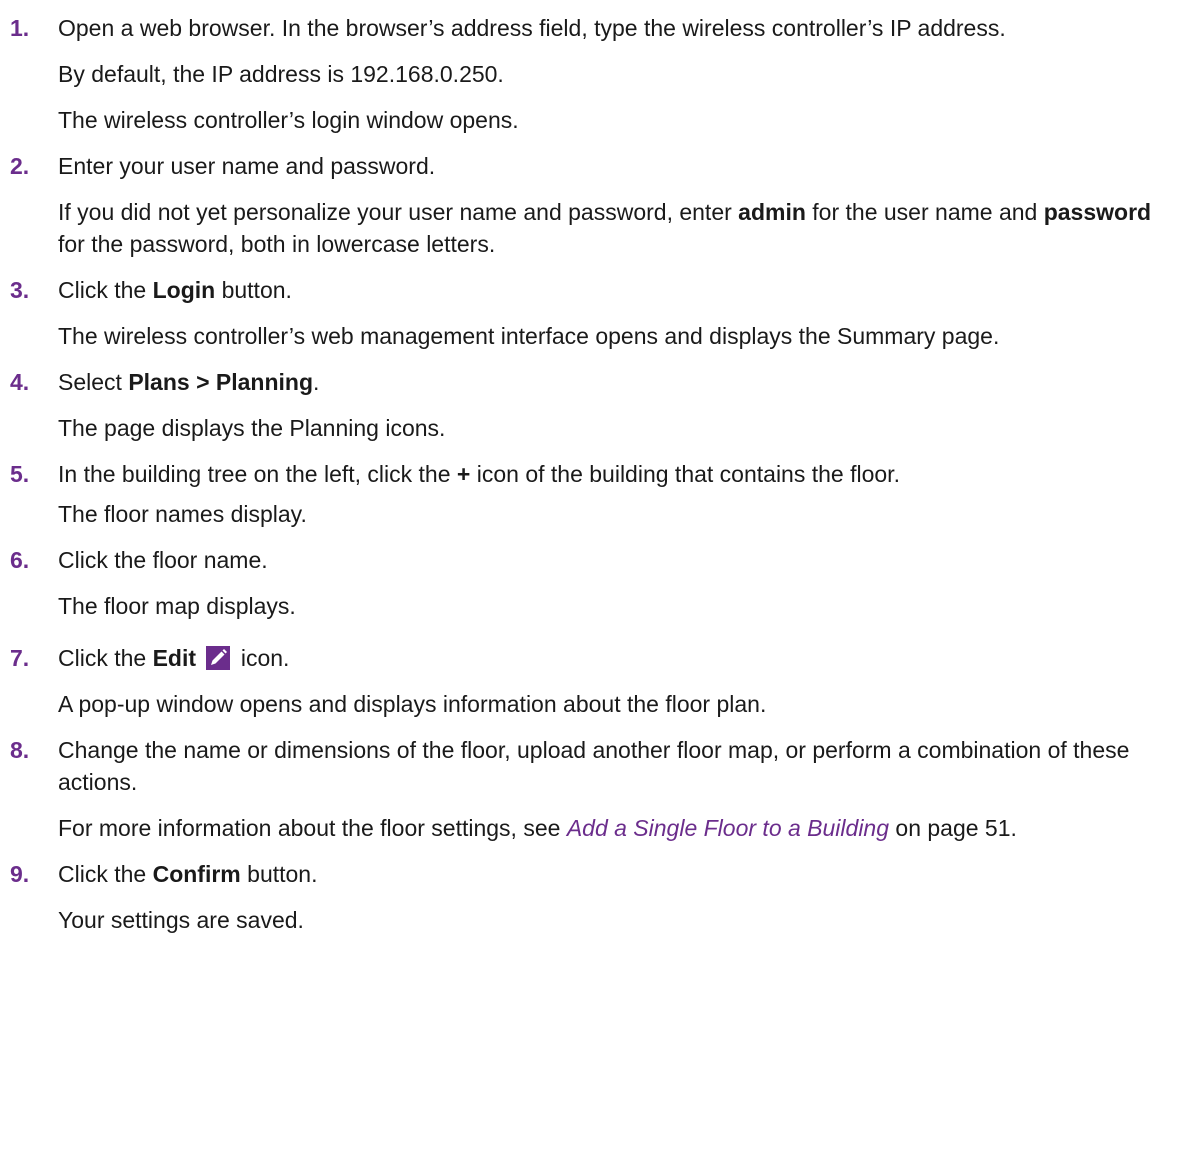 The image size is (1182, 1151). Describe the element at coordinates (177, 606) in the screenshot. I see `step-result: The floor map displays.` at that location.